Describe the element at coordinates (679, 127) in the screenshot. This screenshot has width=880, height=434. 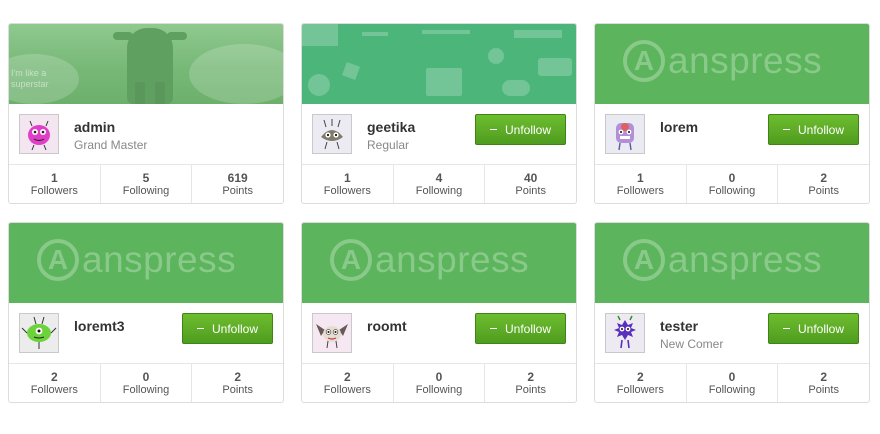
I see `user-name: lorem` at that location.